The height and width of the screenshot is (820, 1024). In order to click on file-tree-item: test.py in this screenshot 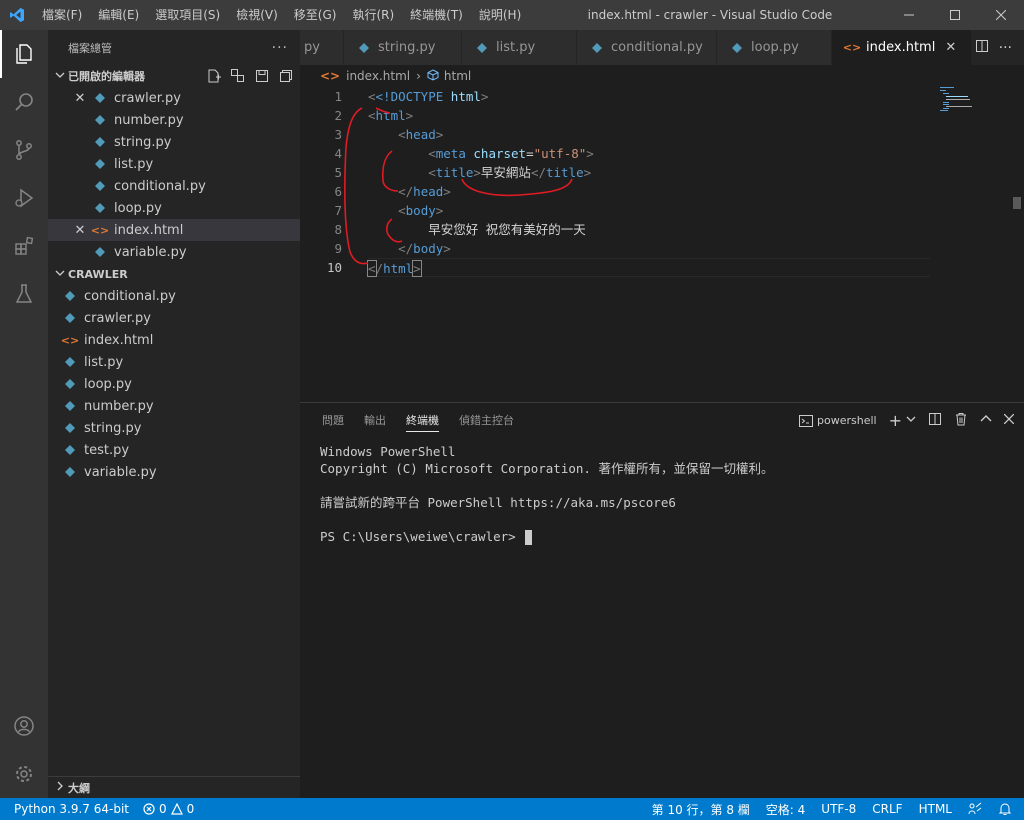, I will do `click(174, 450)`.